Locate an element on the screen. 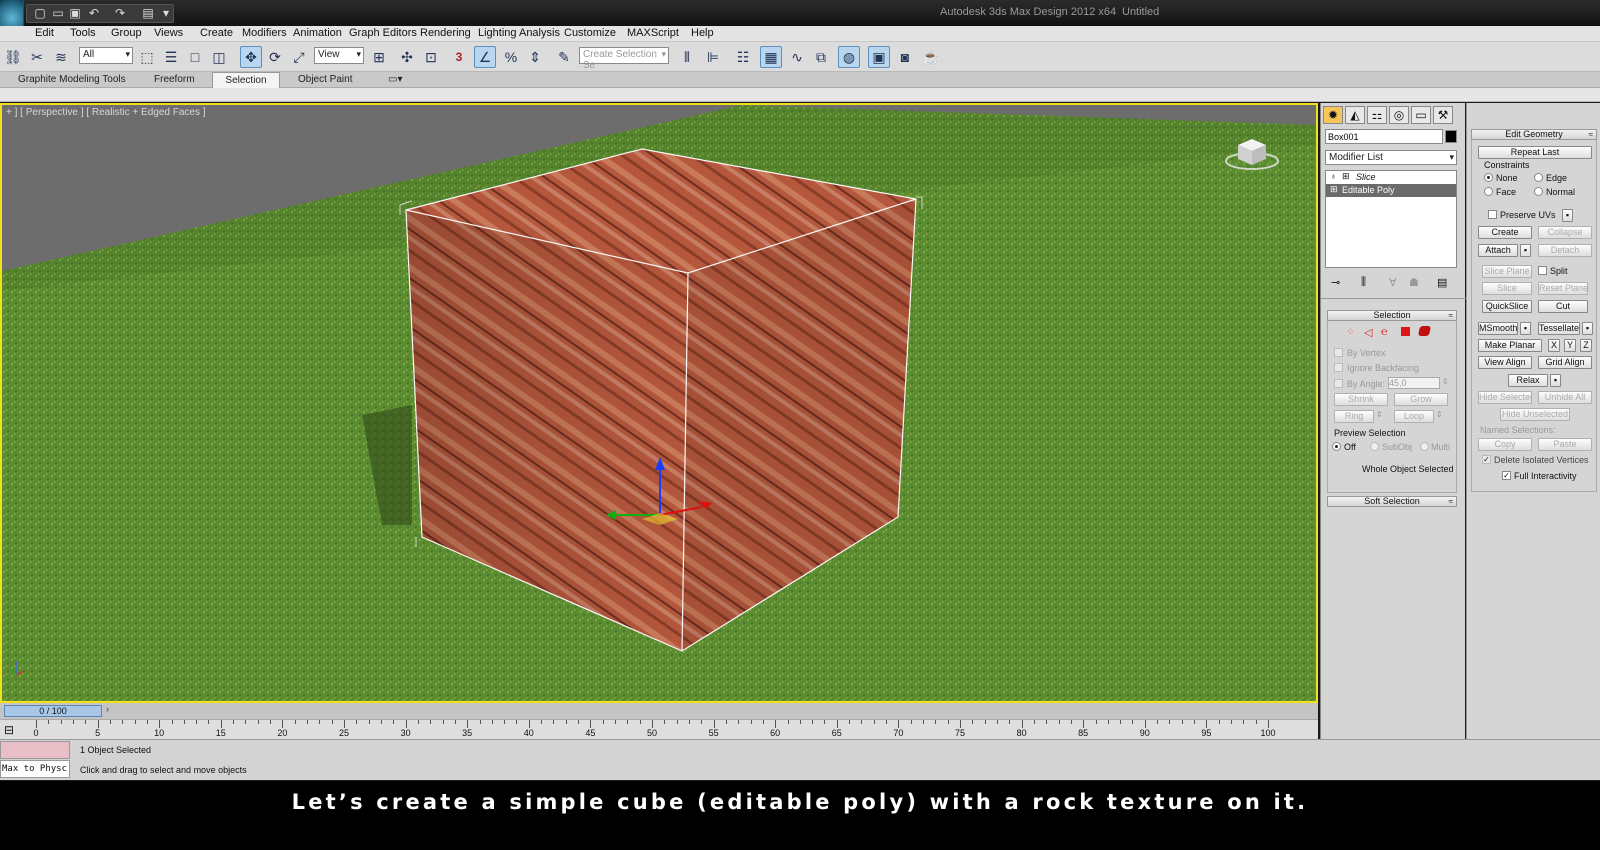 Image resolution: width=1600 pixels, height=850 pixels. constraint-none-radio is located at coordinates (1488, 177).